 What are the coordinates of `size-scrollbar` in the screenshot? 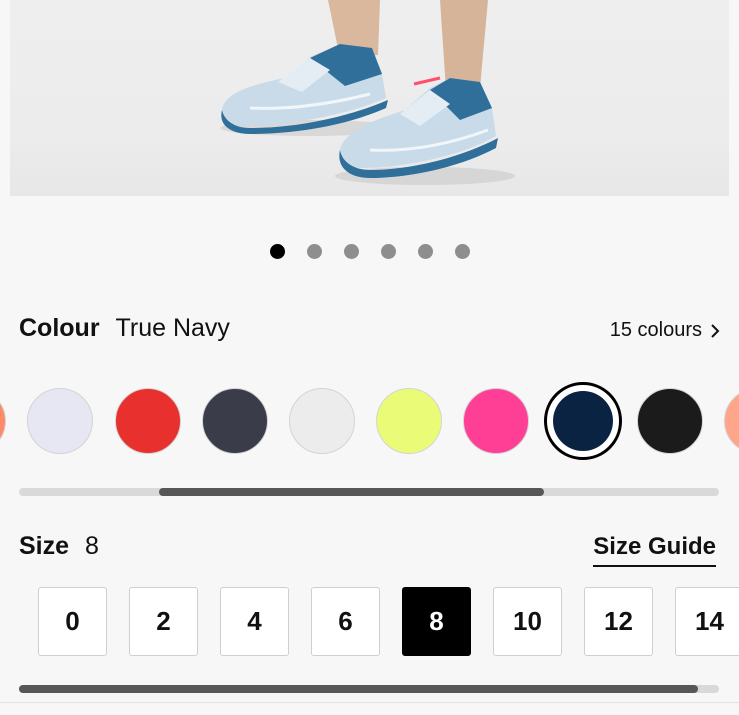 It's located at (369, 689).